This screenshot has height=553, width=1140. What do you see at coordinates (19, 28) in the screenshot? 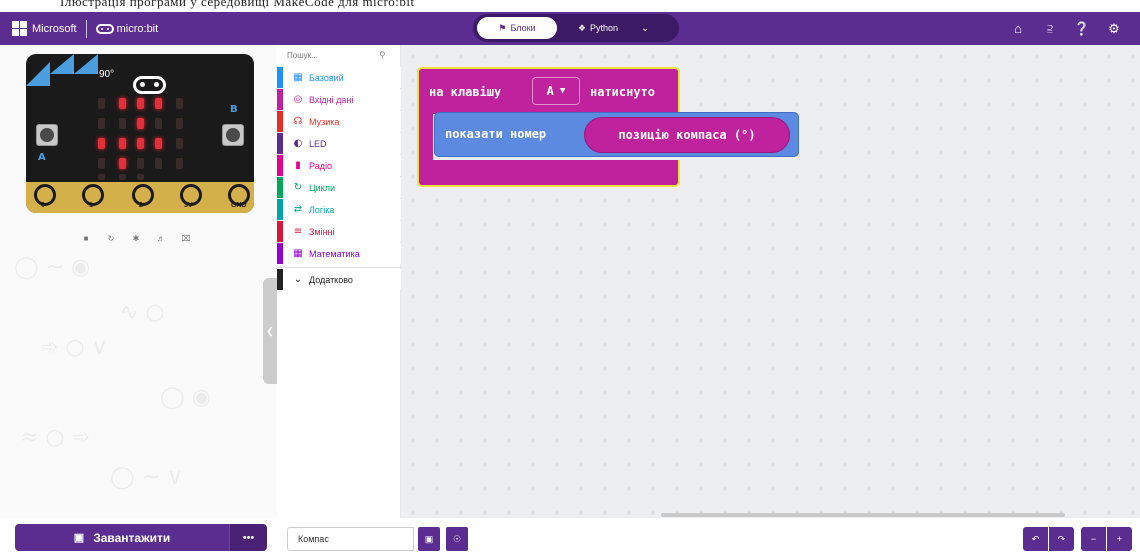
I see `microsoft-logo-icon` at bounding box center [19, 28].